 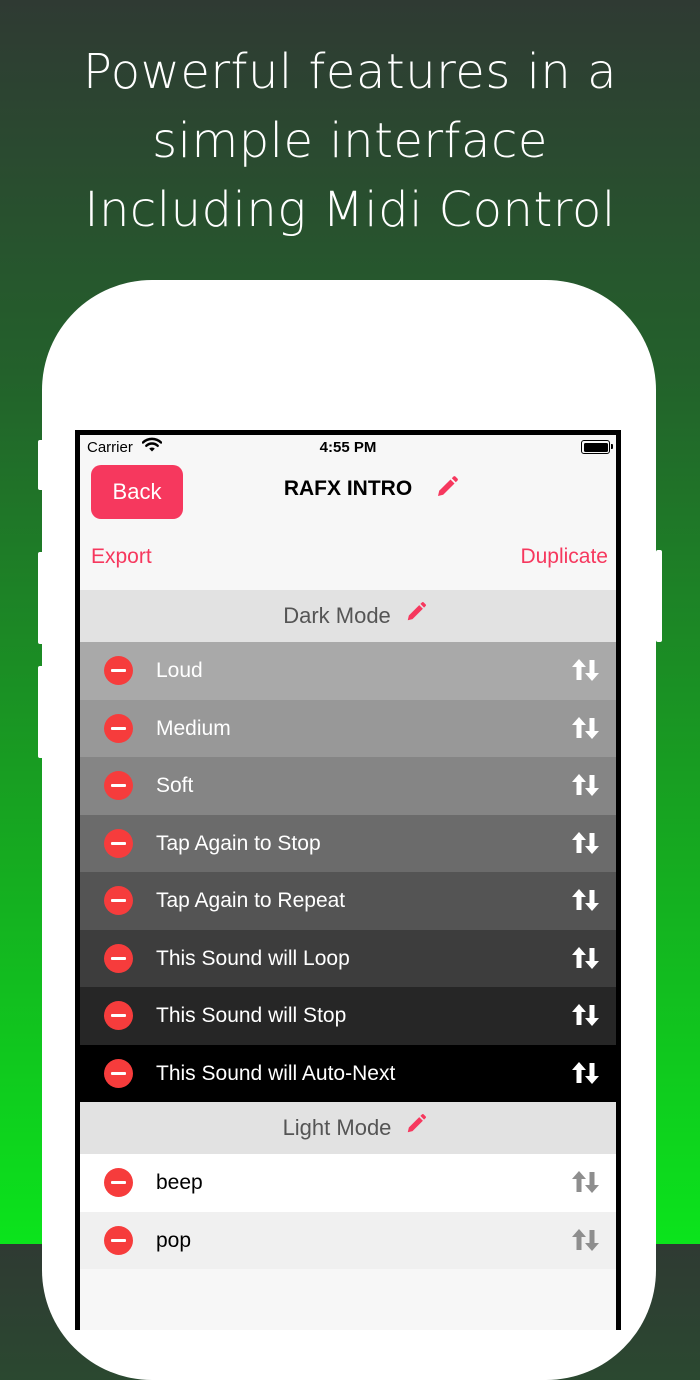 What do you see at coordinates (41, 598) in the screenshot?
I see `phone-volume-up-button` at bounding box center [41, 598].